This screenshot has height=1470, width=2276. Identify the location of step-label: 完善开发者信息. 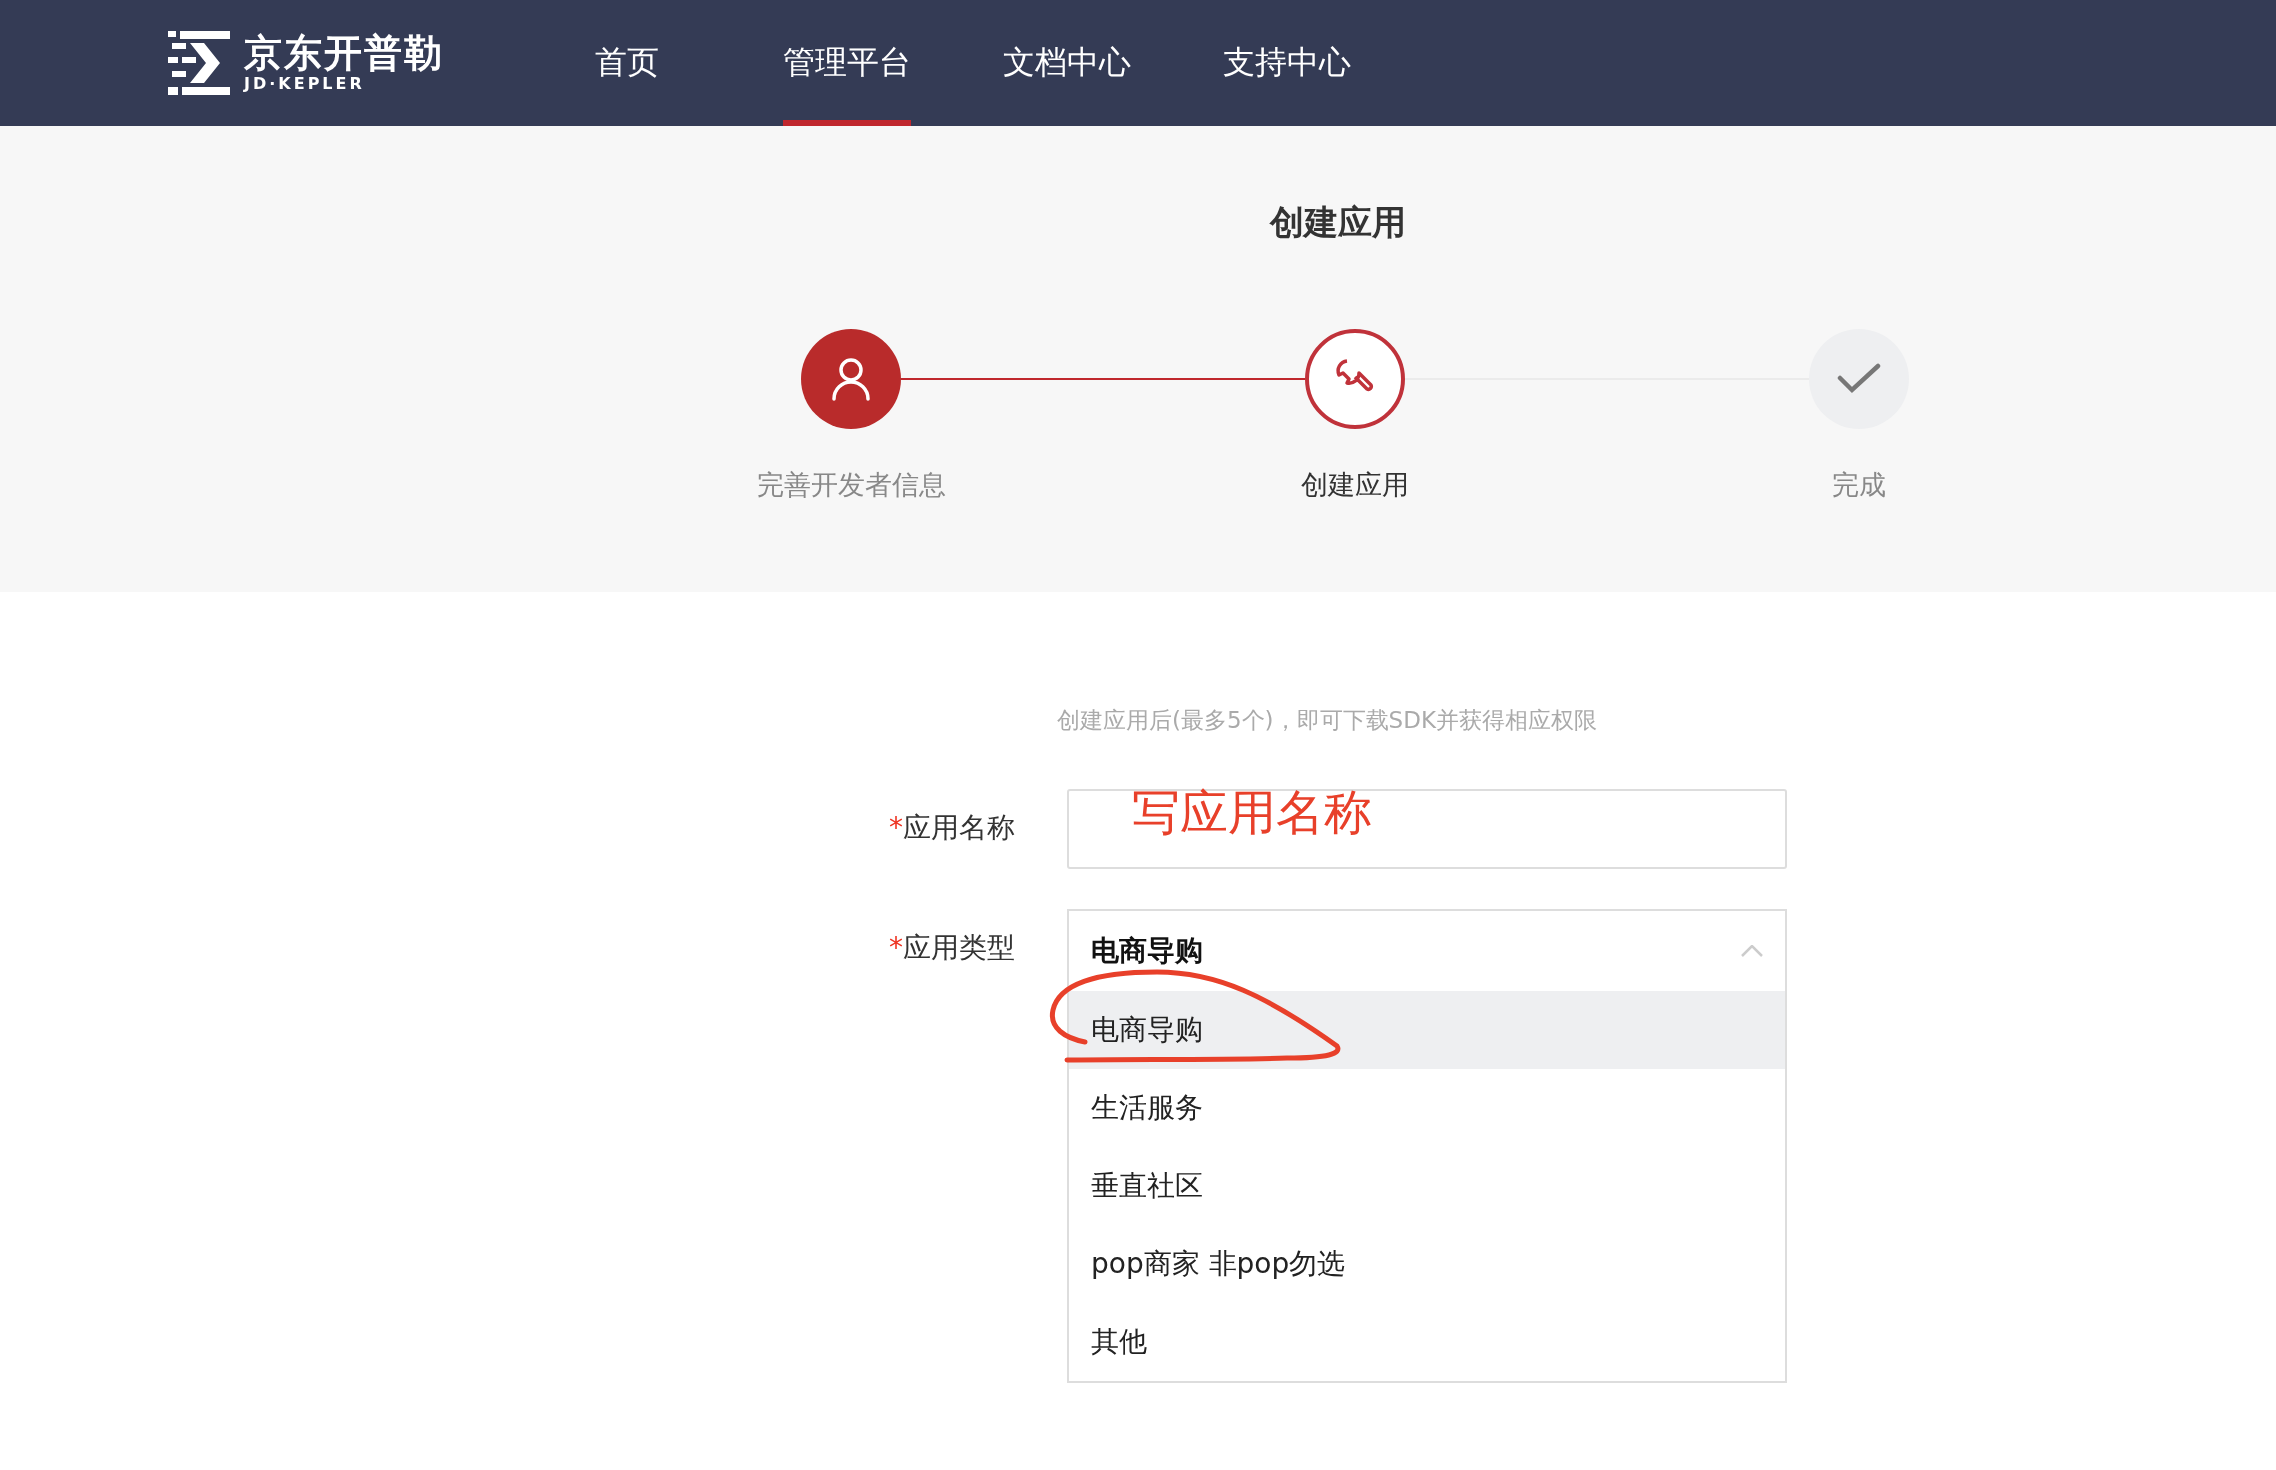
(851, 485).